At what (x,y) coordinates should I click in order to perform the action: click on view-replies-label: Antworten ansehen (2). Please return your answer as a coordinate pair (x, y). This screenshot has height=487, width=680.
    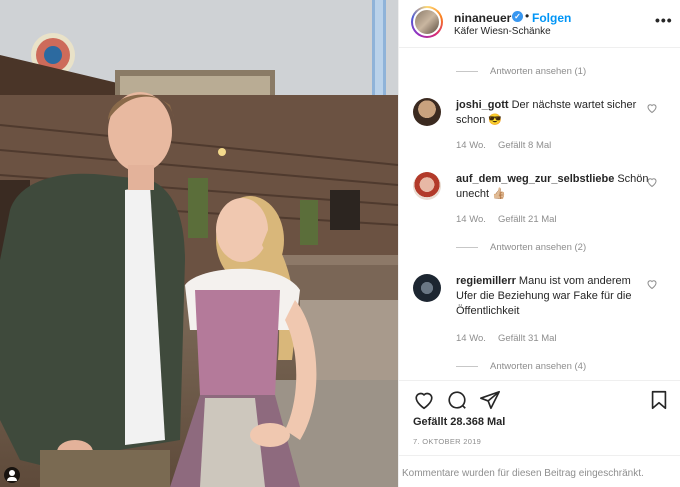
    Looking at the image, I should click on (538, 247).